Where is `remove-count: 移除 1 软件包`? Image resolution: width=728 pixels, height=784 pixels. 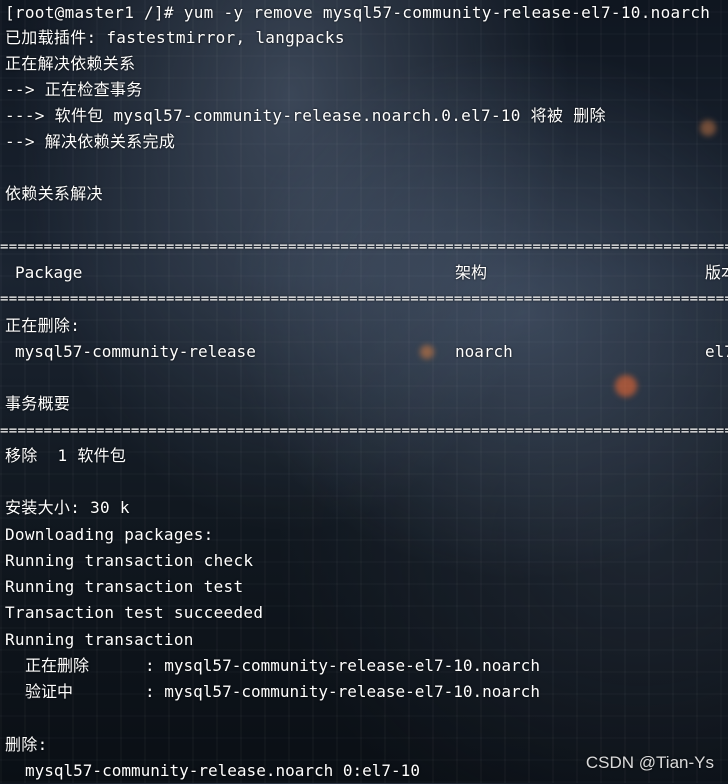 remove-count: 移除 1 软件包 is located at coordinates (66, 455).